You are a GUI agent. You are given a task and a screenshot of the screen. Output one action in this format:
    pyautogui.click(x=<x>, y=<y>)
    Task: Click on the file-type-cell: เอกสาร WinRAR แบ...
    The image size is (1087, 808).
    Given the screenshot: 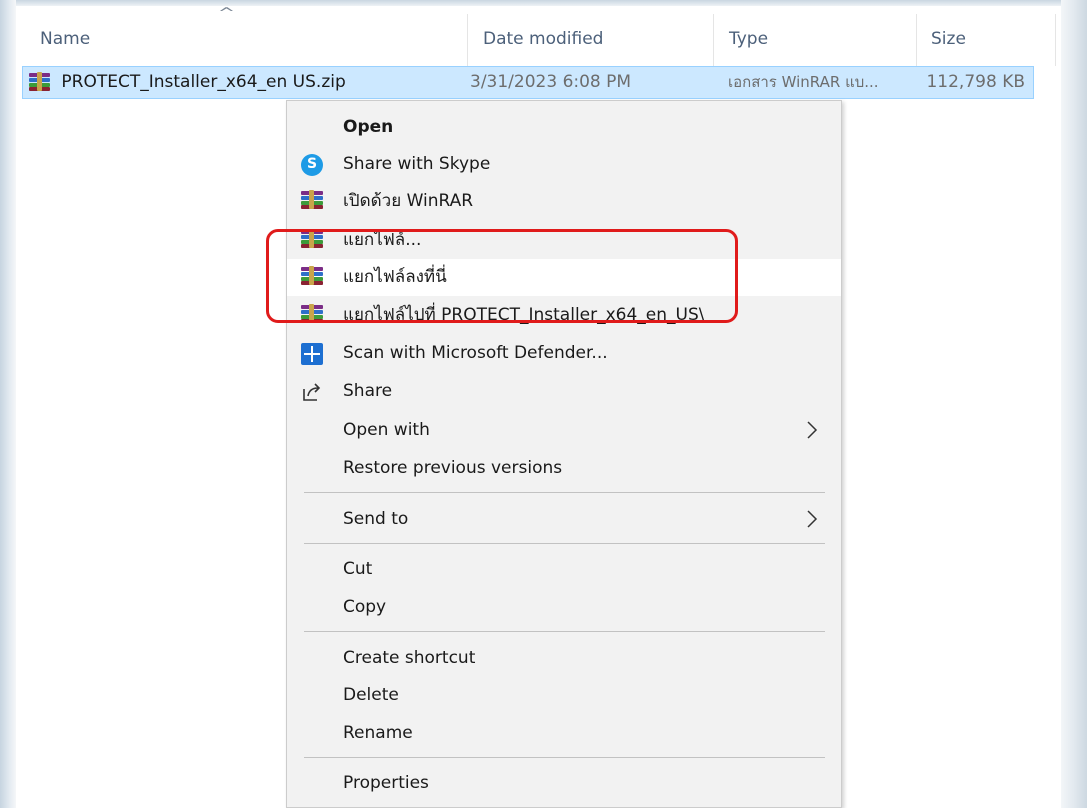 What is the action you would take?
    pyautogui.click(x=803, y=82)
    